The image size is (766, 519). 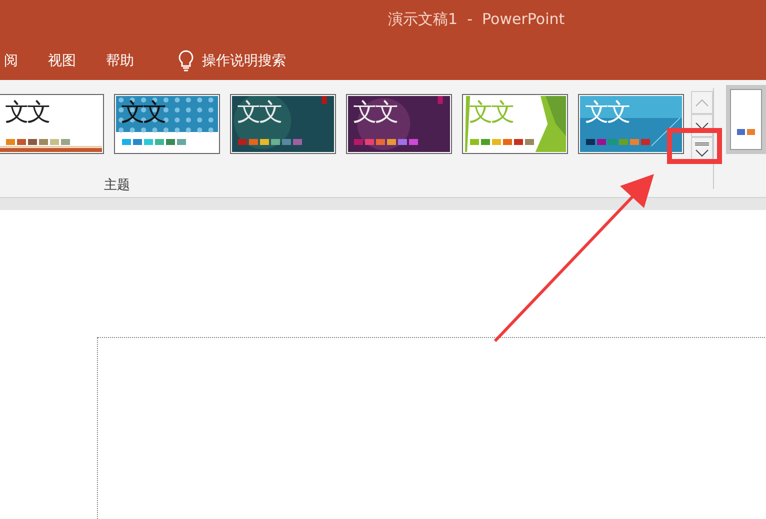 I want to click on ribbon-tab: 帮助, so click(x=120, y=61).